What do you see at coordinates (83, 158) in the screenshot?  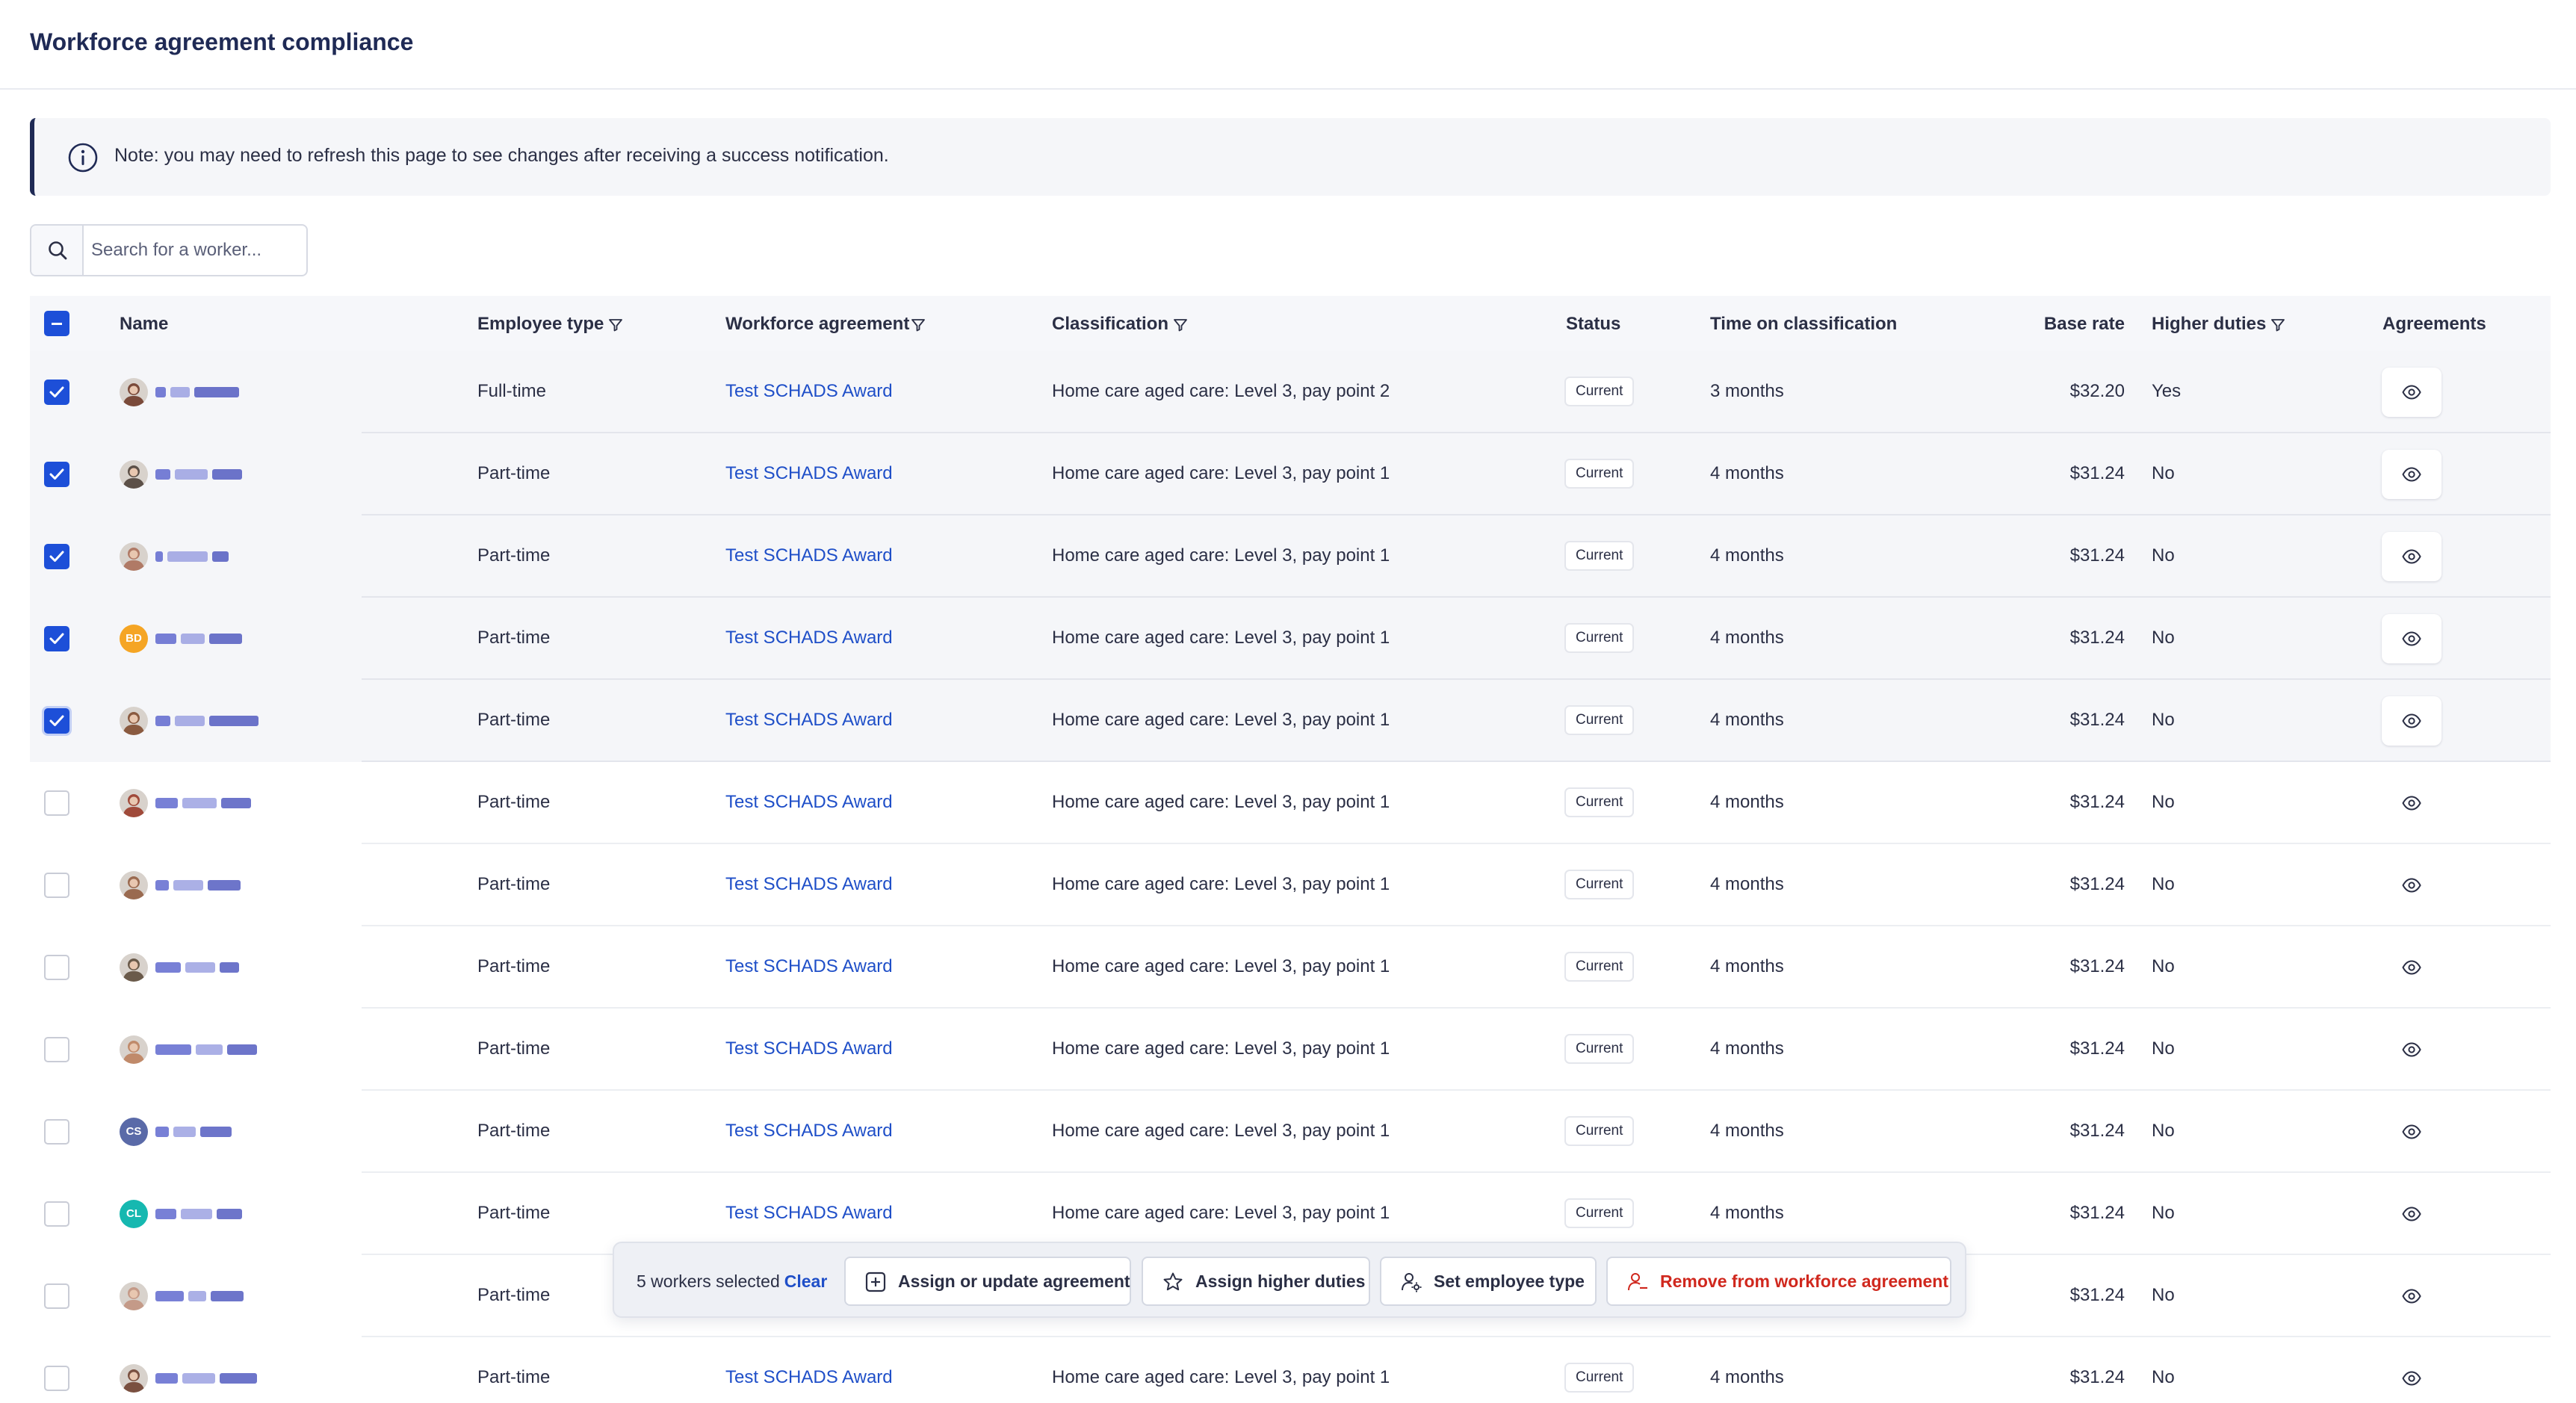 I see `info-icon` at bounding box center [83, 158].